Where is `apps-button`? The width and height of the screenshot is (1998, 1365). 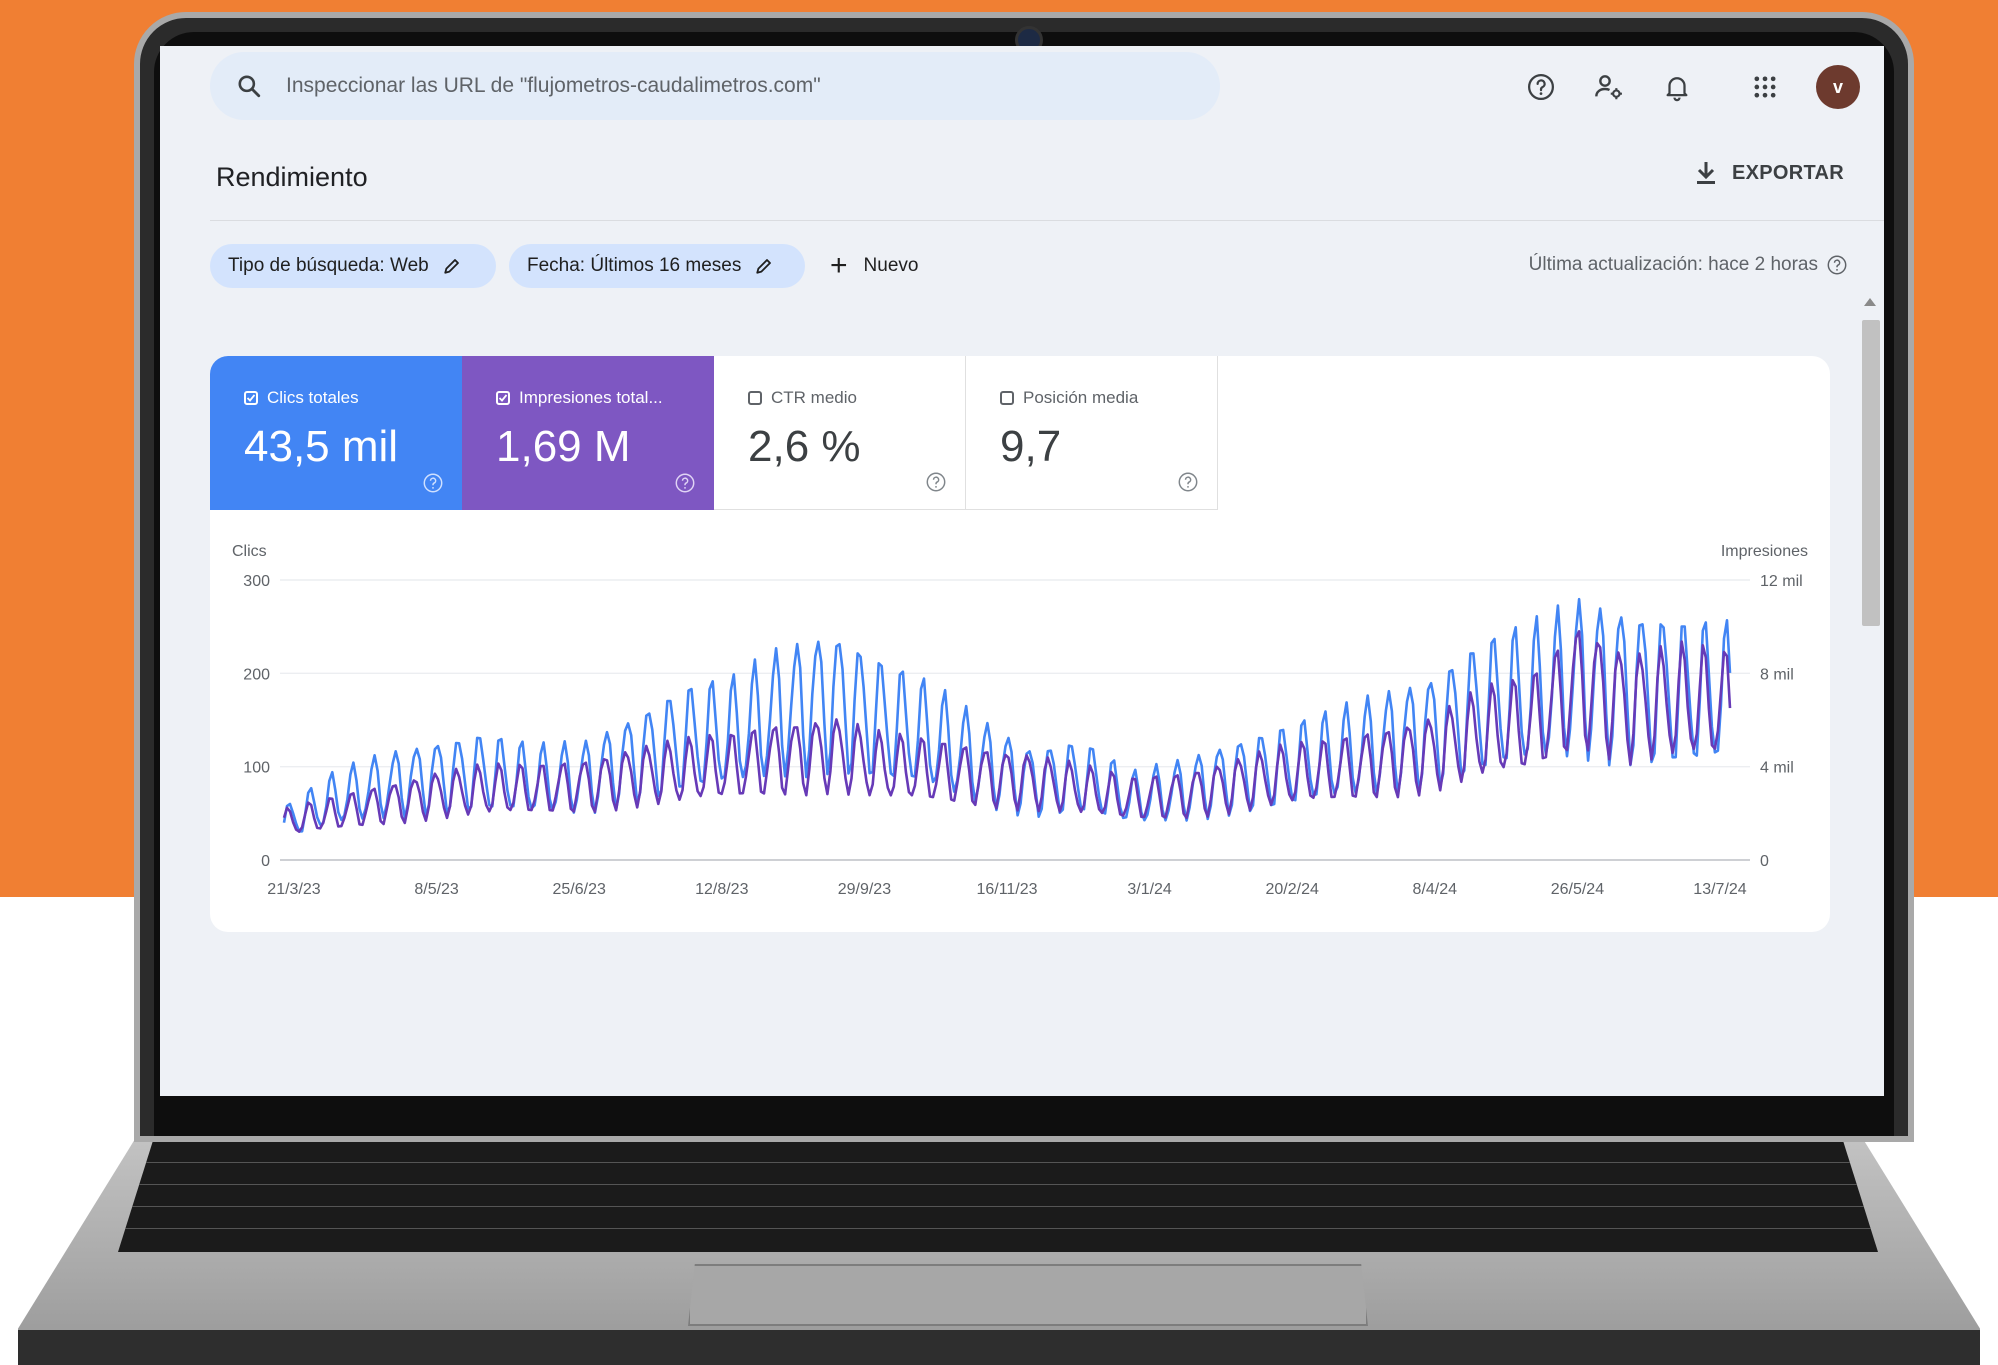 apps-button is located at coordinates (1765, 87).